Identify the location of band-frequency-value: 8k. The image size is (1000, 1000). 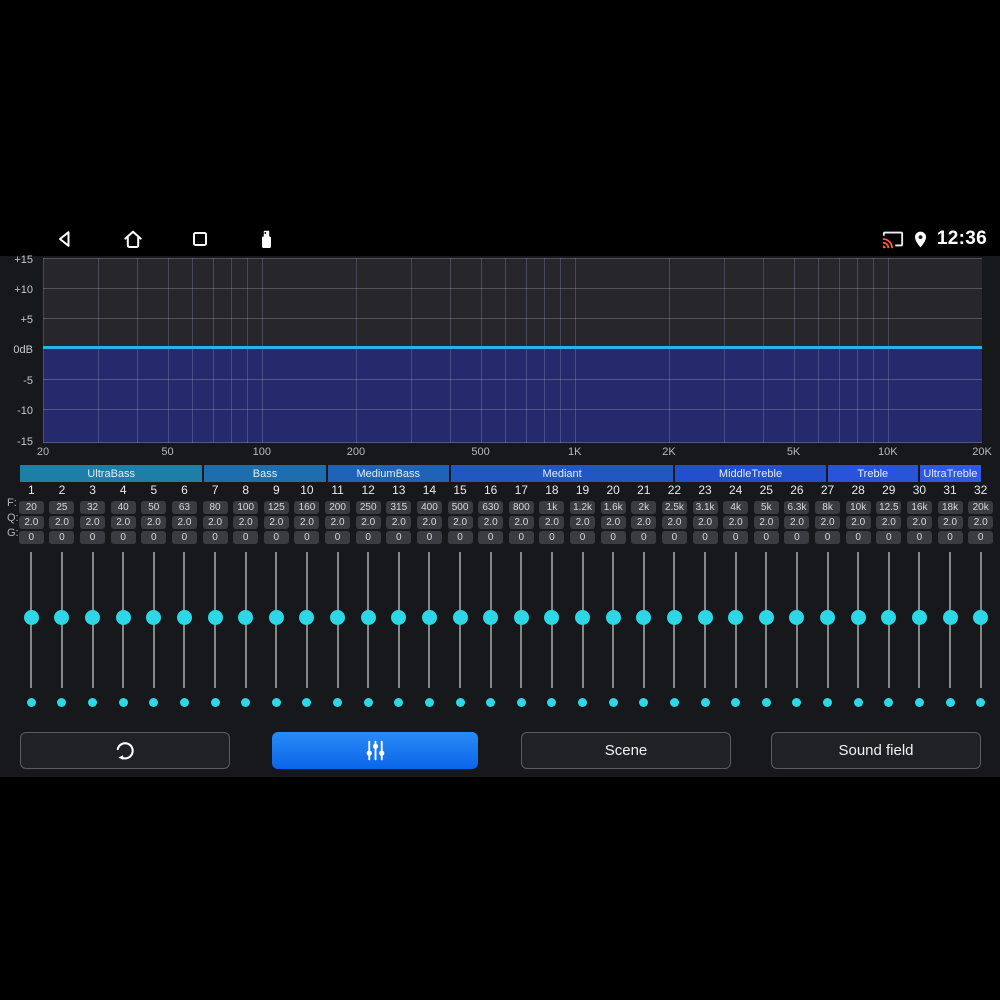
(828, 507).